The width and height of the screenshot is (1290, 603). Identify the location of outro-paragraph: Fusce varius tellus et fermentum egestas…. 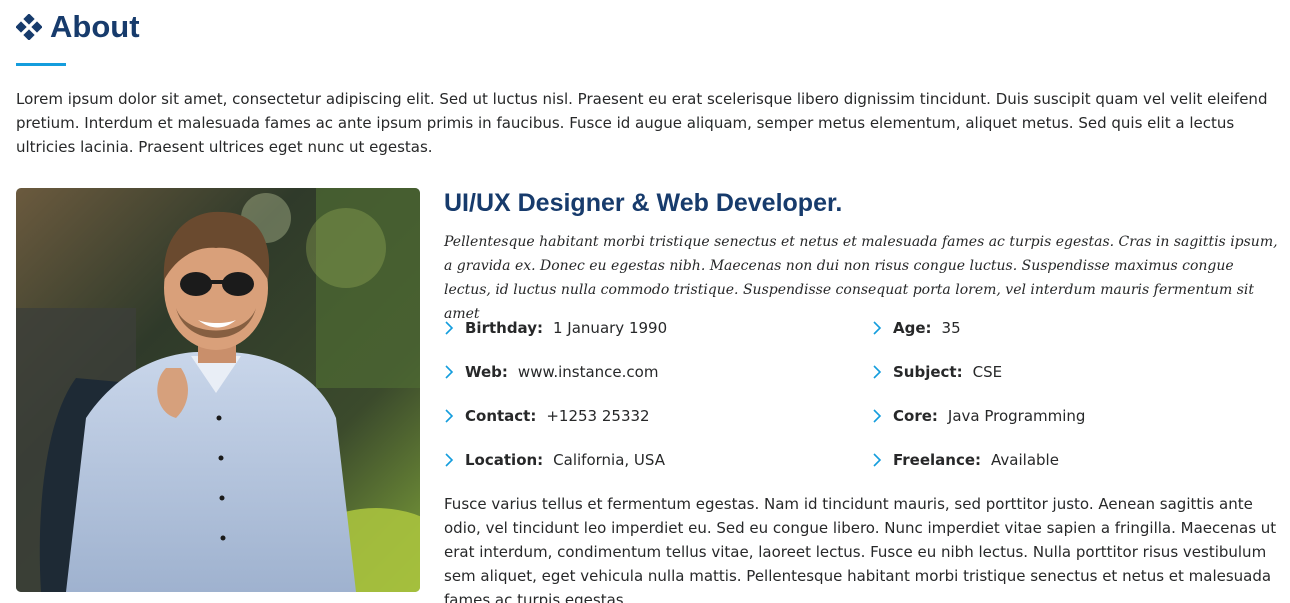
(860, 549).